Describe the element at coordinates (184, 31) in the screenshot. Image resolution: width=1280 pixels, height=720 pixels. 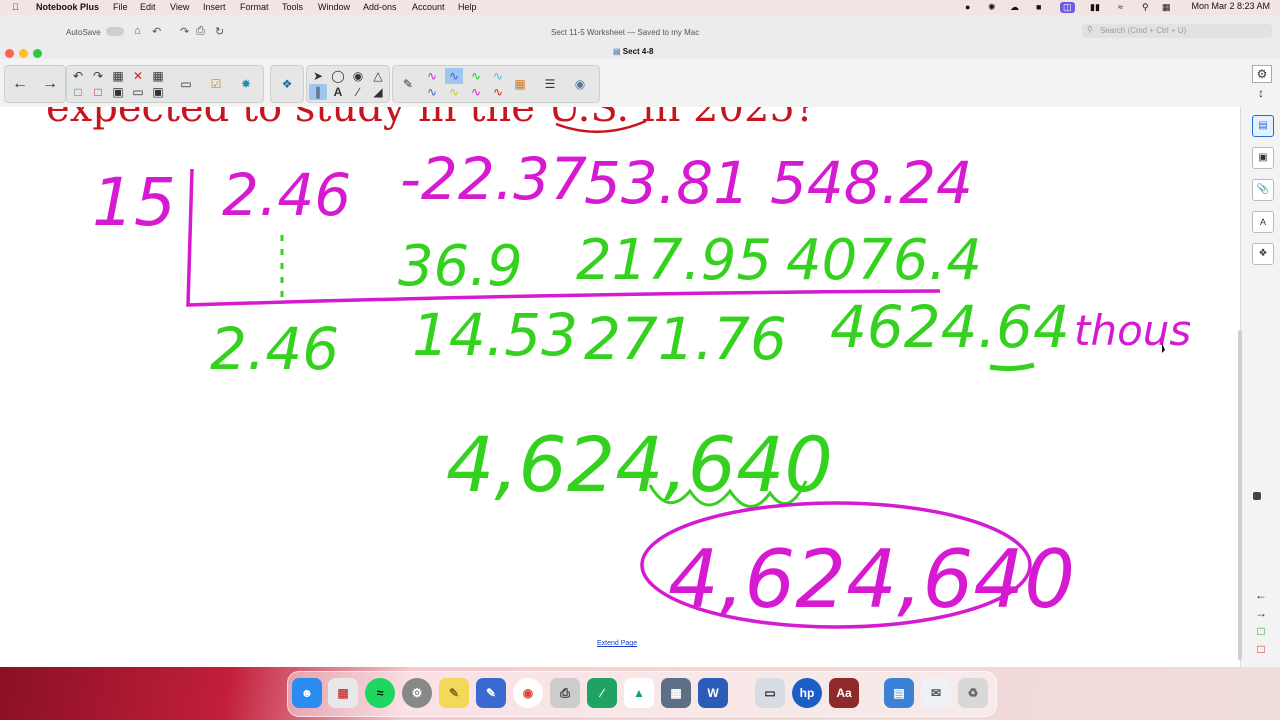
I see `redo-icon: ↷` at that location.